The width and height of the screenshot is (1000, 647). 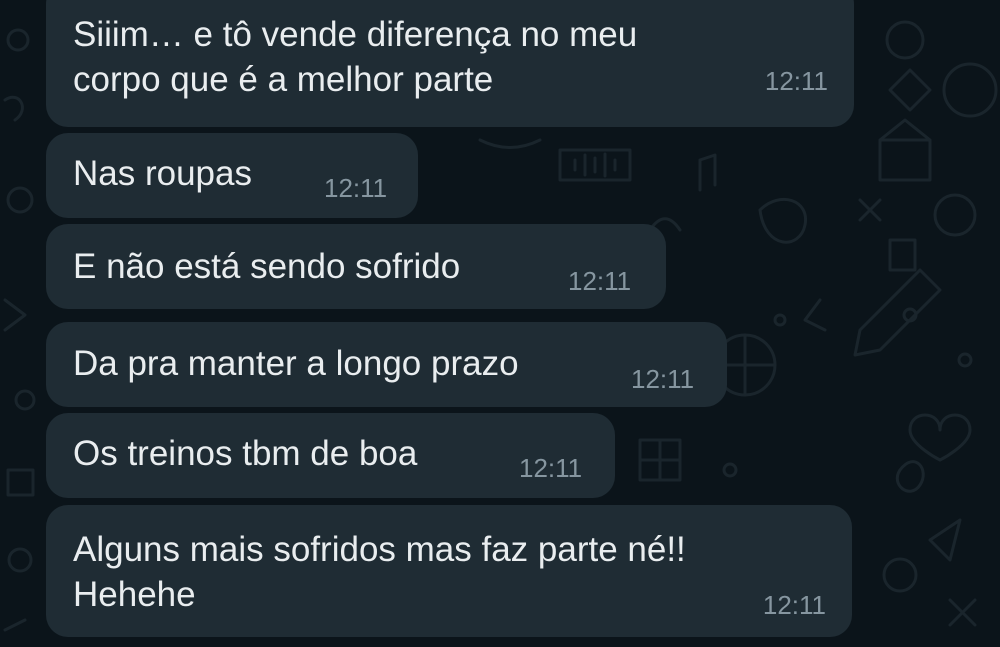 I want to click on message-bubble: Os treinos tbm de boa 12:11, so click(x=330, y=455).